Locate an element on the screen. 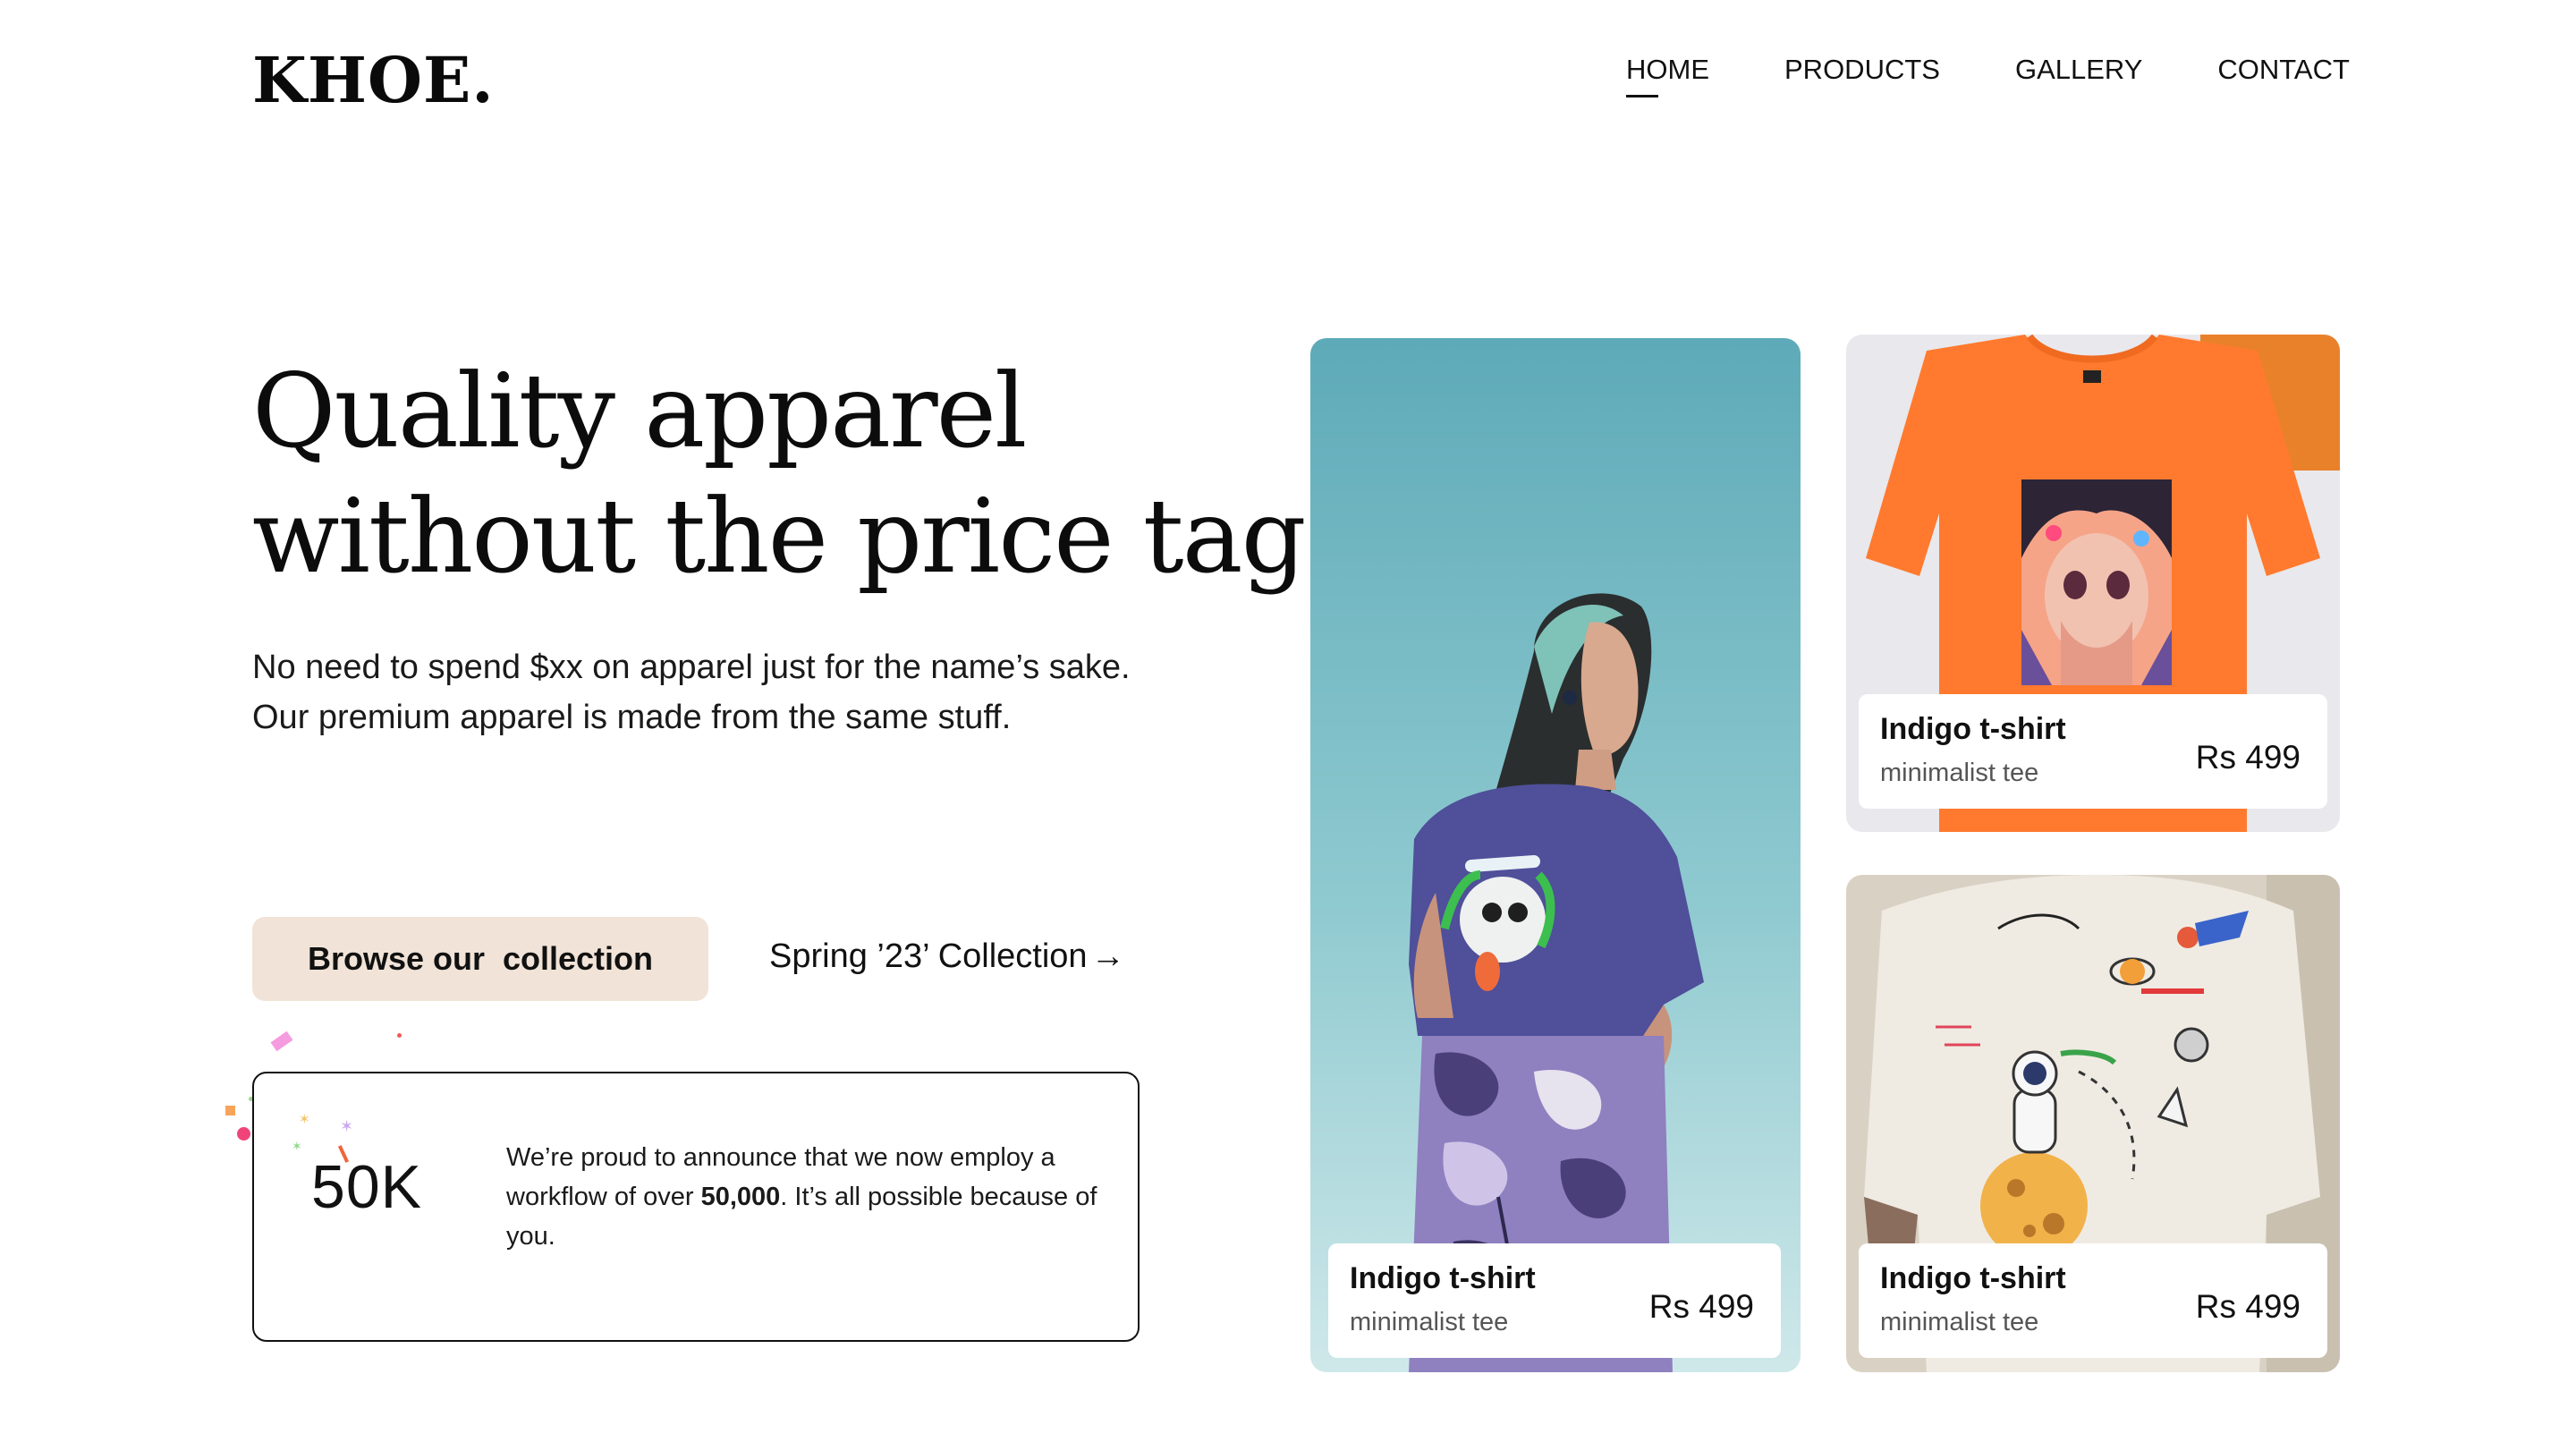 This screenshot has height=1442, width=2576. nav-gallery: GALLERY is located at coordinates (2078, 70).